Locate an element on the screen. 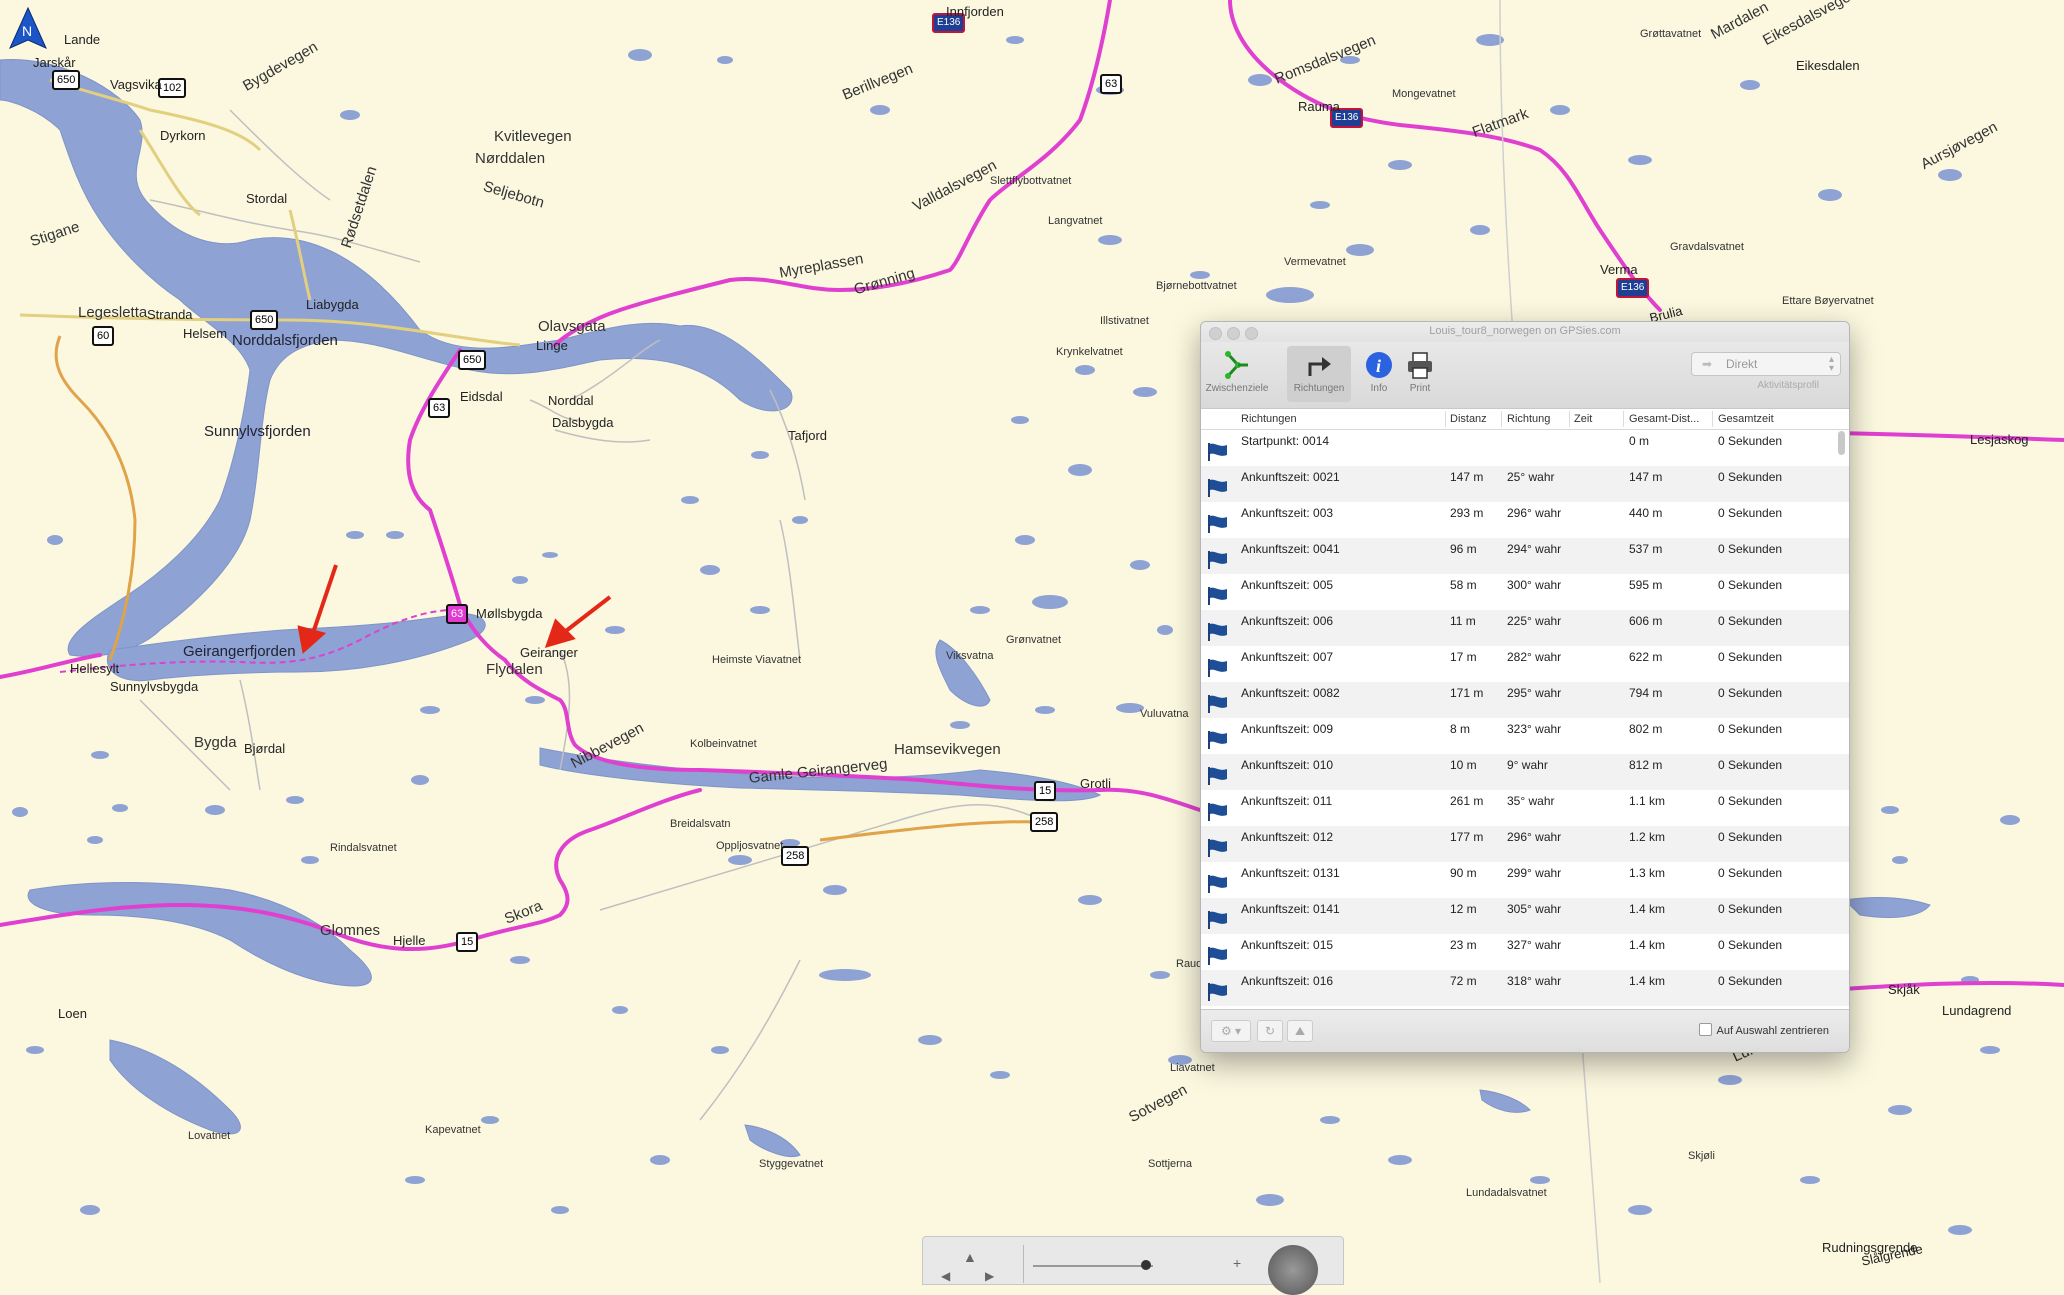  cell-direction: Ankunftszeit: 009 is located at coordinates (1287, 729).